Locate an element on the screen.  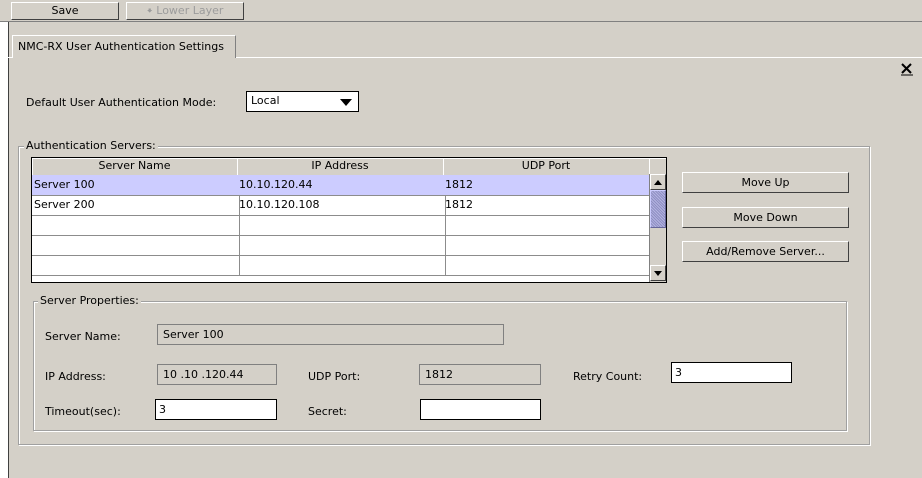
retry-count-value: 3 is located at coordinates (678, 372).